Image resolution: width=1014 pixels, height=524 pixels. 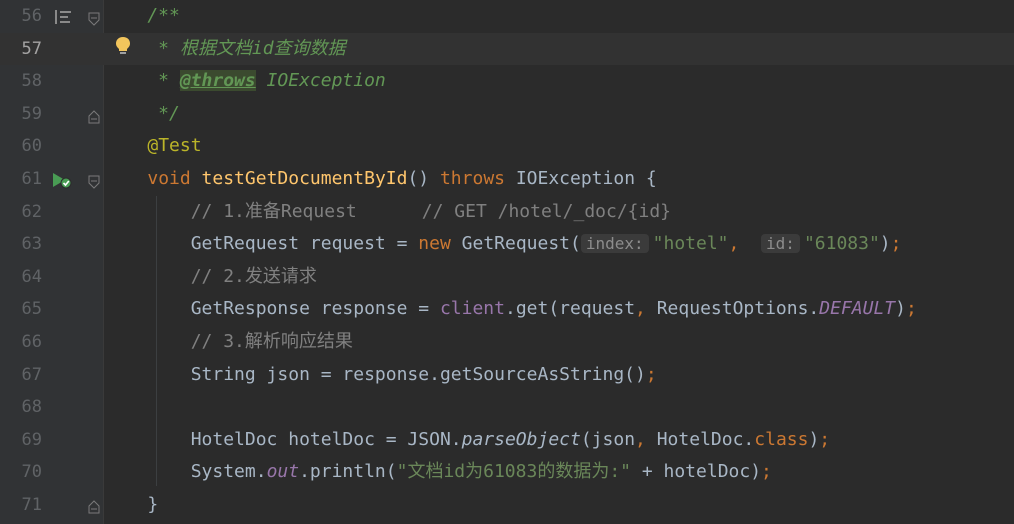 What do you see at coordinates (31, 439) in the screenshot?
I see `line-number: 69` at bounding box center [31, 439].